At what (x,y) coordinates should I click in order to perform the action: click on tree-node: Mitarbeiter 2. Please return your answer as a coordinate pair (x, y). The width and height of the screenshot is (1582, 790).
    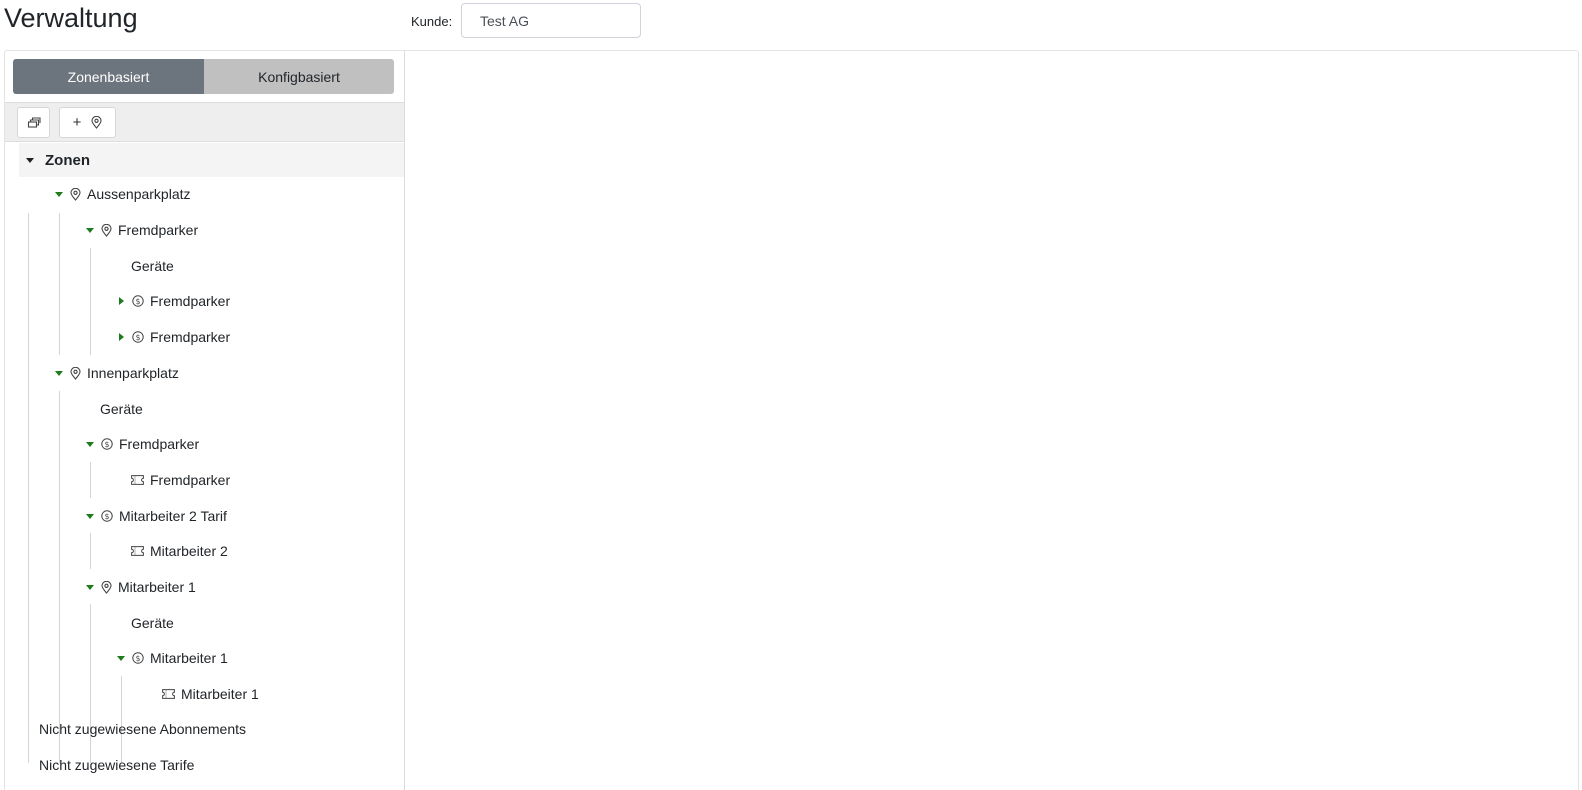
    Looking at the image, I should click on (179, 551).